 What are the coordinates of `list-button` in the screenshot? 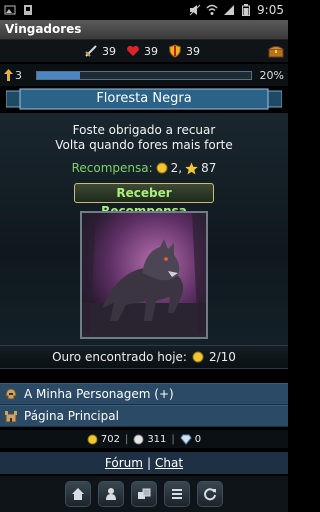 It's located at (177, 494).